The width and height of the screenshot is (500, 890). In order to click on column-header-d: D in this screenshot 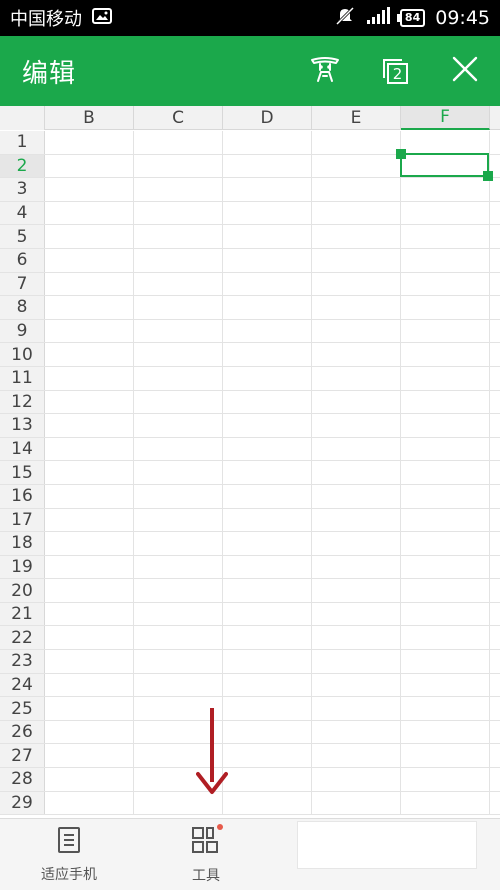, I will do `click(267, 118)`.